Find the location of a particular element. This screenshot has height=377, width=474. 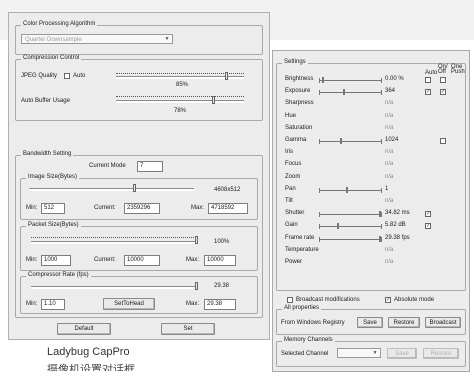

broadcast-properties-button: Broadcast is located at coordinates (443, 322).